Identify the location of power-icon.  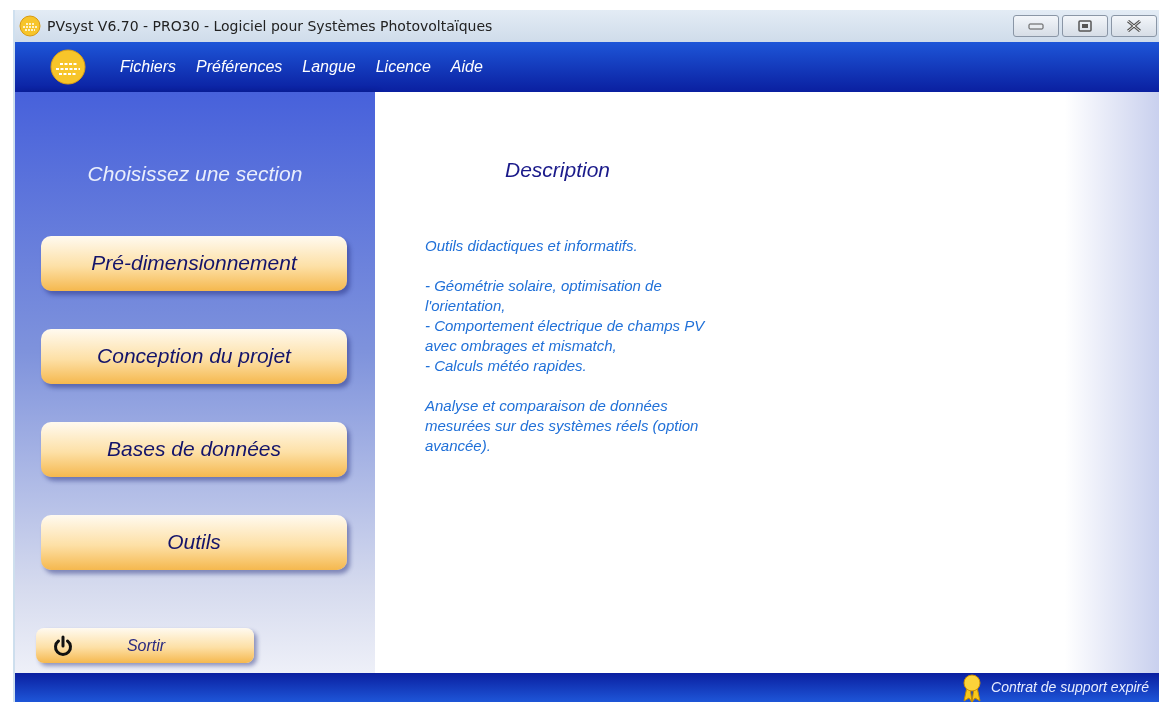
(63, 645).